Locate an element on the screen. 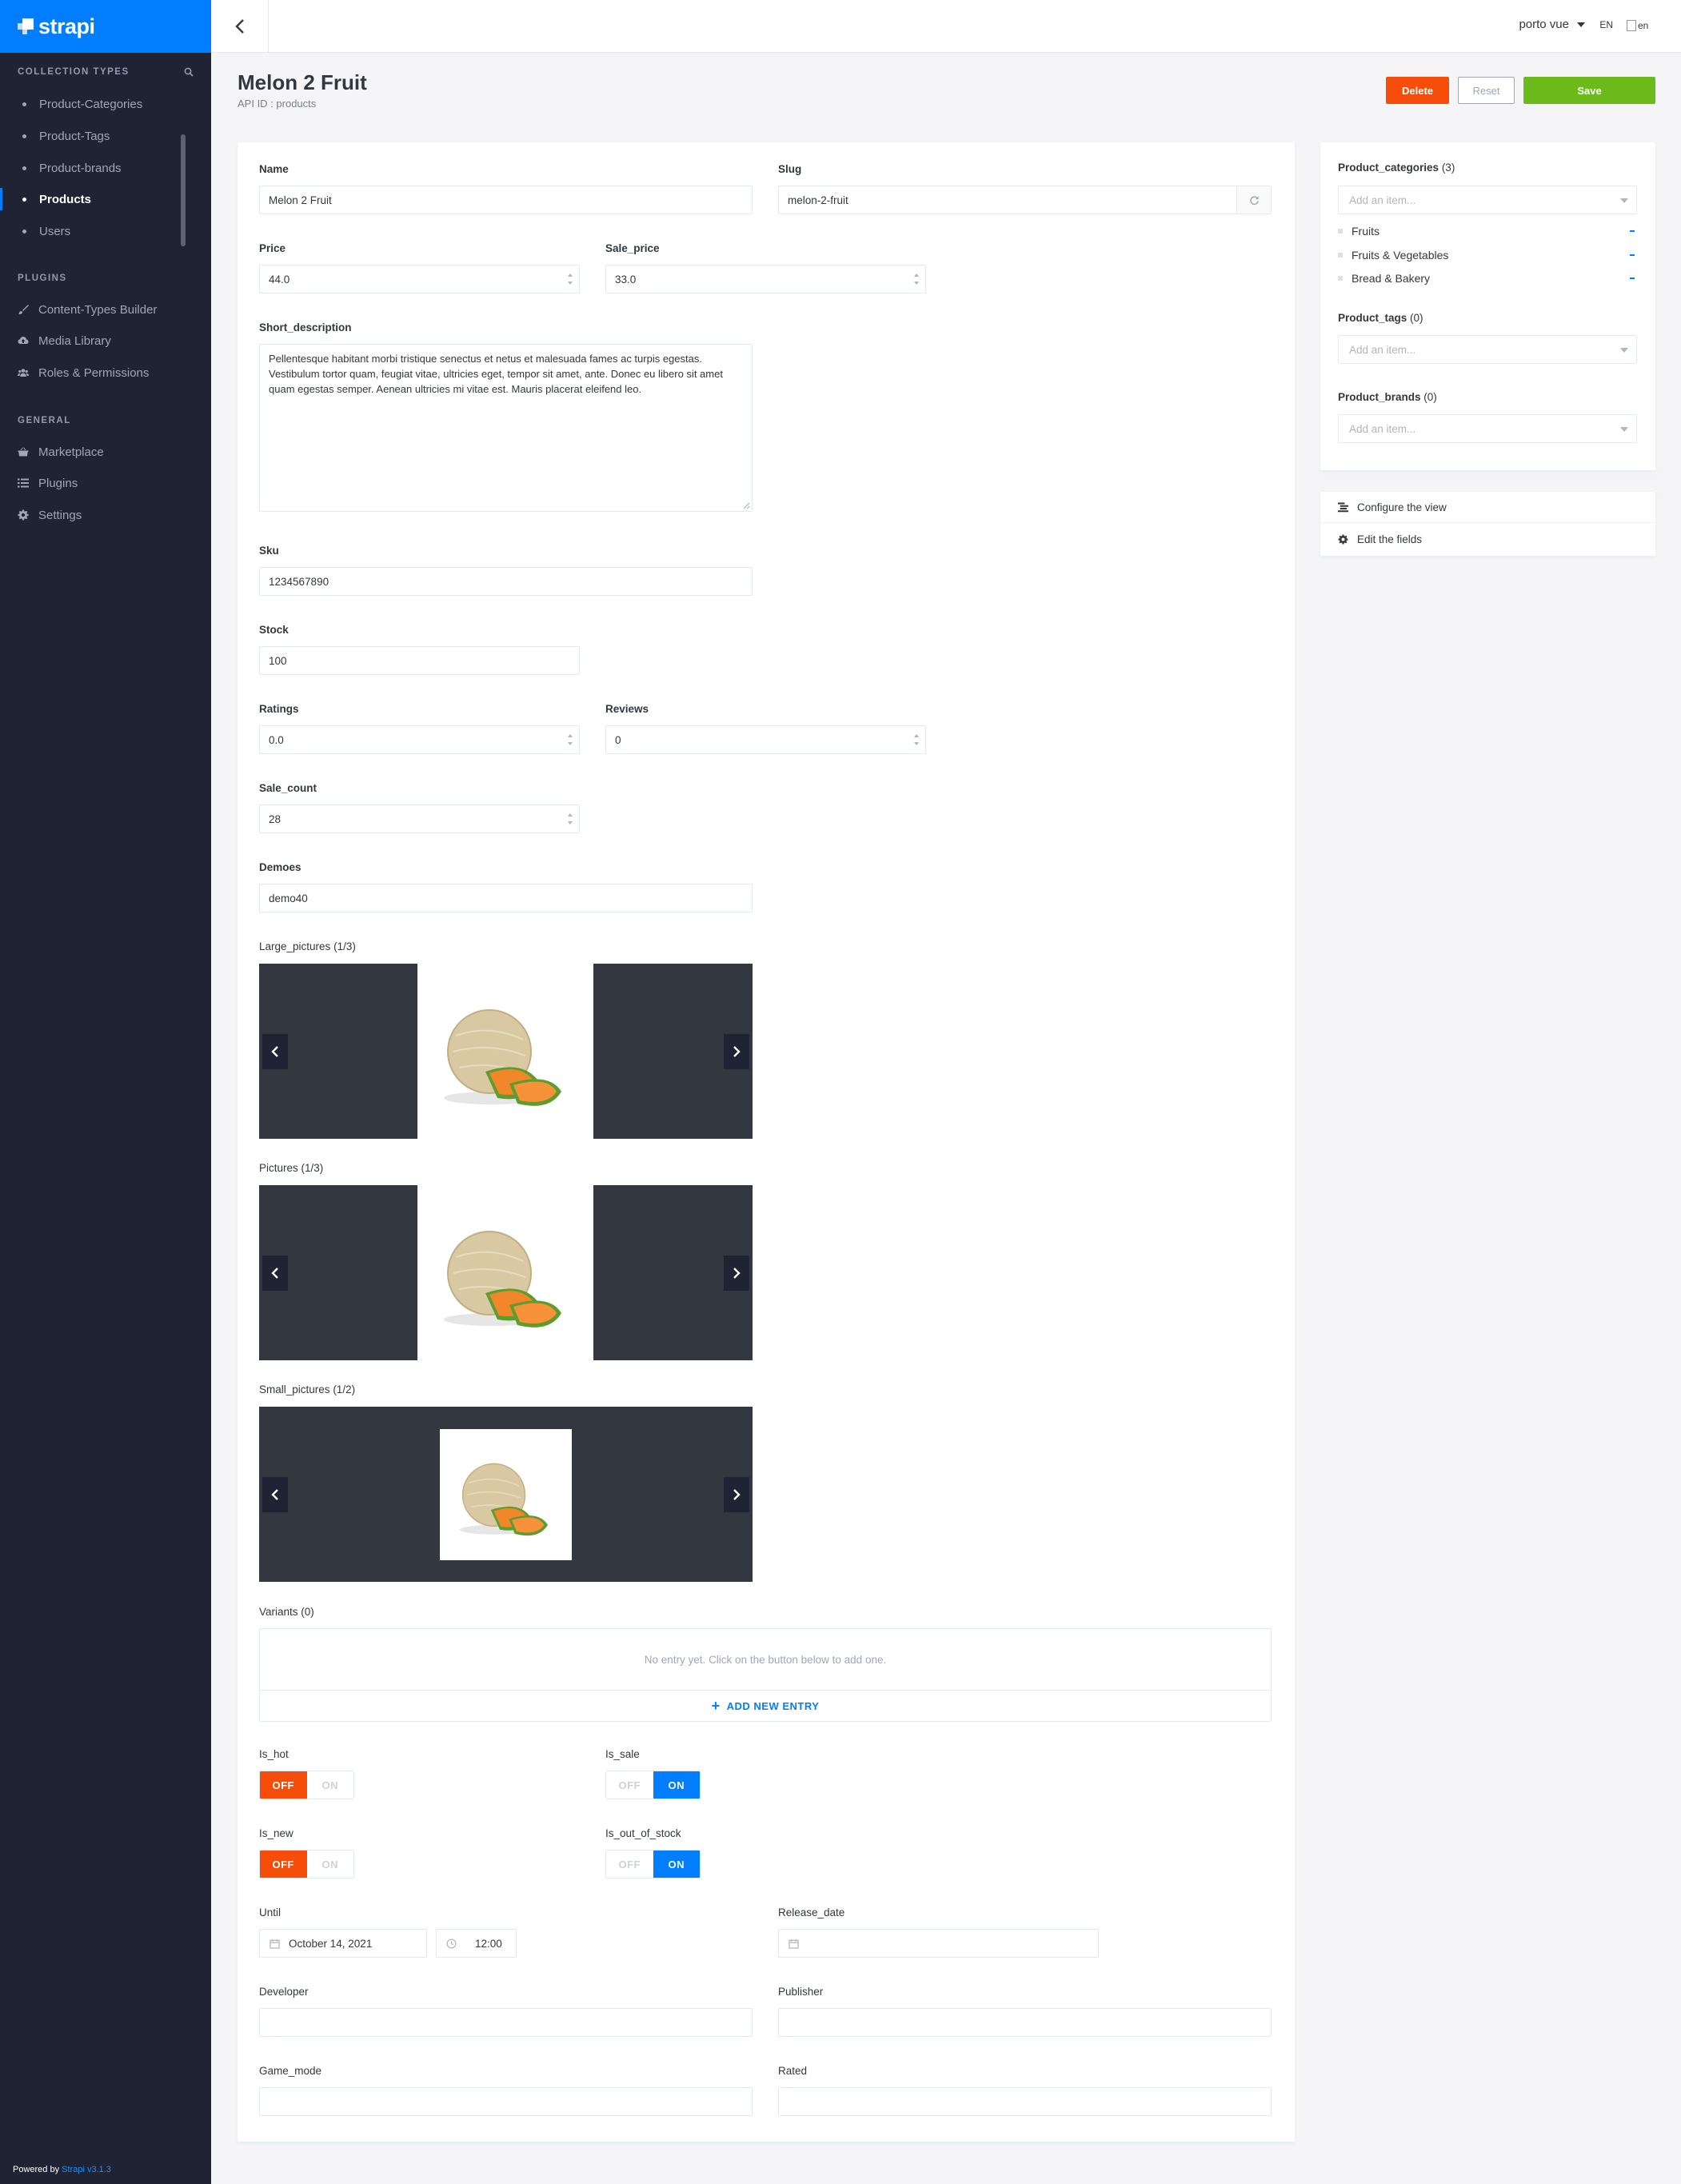  small-pictures-carousel is located at coordinates (506, 1495).